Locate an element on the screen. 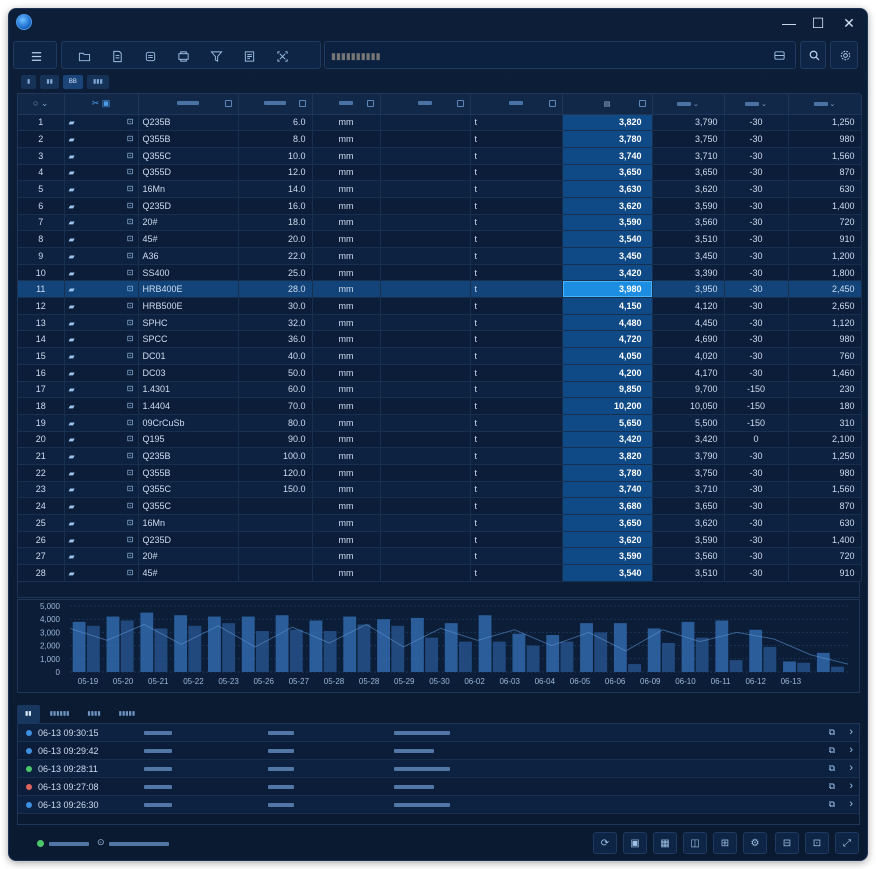 The height and width of the screenshot is (869, 876). settings-button is located at coordinates (844, 55).